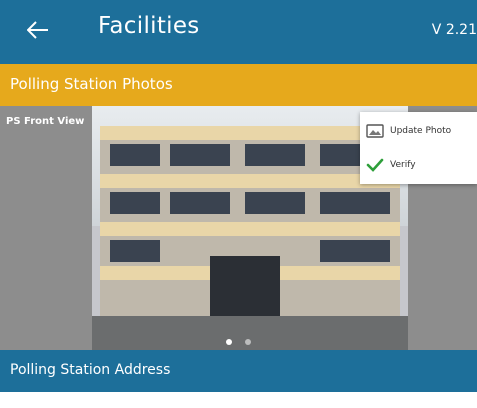  I want to click on version-label: V 2.21, so click(454, 30).